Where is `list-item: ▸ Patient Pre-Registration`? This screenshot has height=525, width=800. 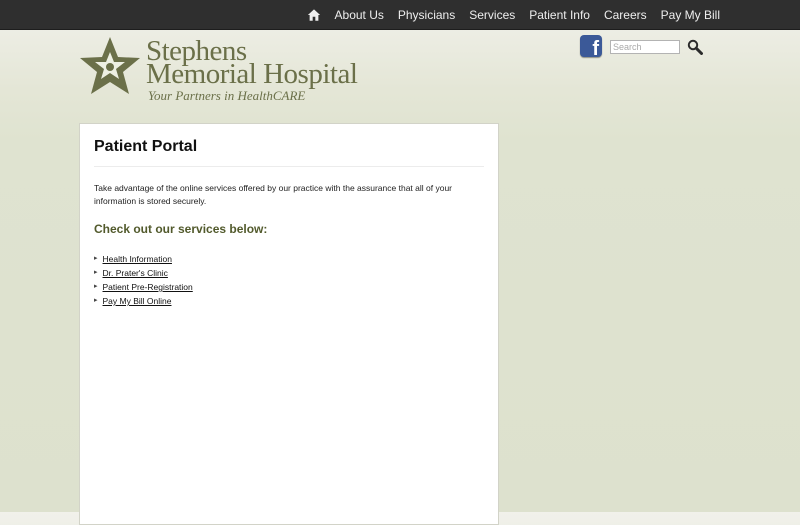
list-item: ▸ Patient Pre-Registration is located at coordinates (143, 287).